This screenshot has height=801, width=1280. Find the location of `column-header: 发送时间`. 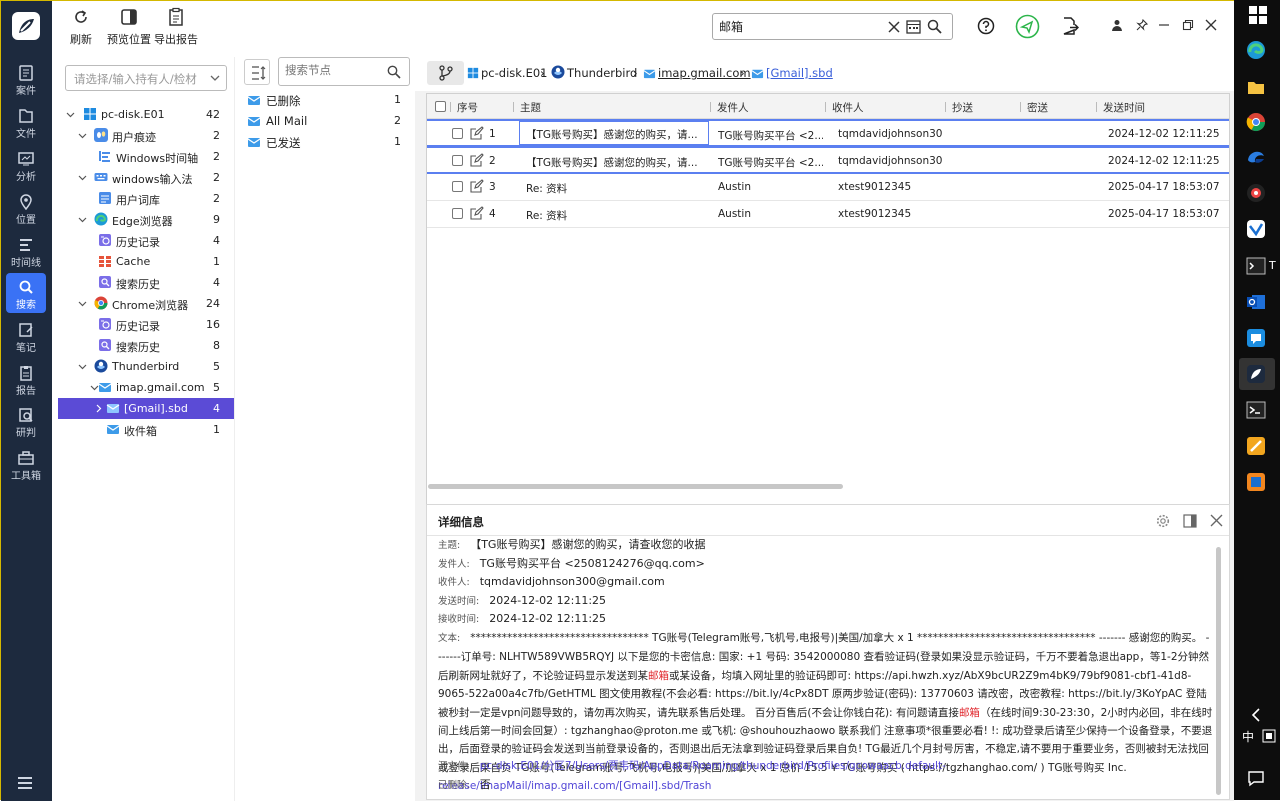

column-header: 发送时间 is located at coordinates (1120, 107).